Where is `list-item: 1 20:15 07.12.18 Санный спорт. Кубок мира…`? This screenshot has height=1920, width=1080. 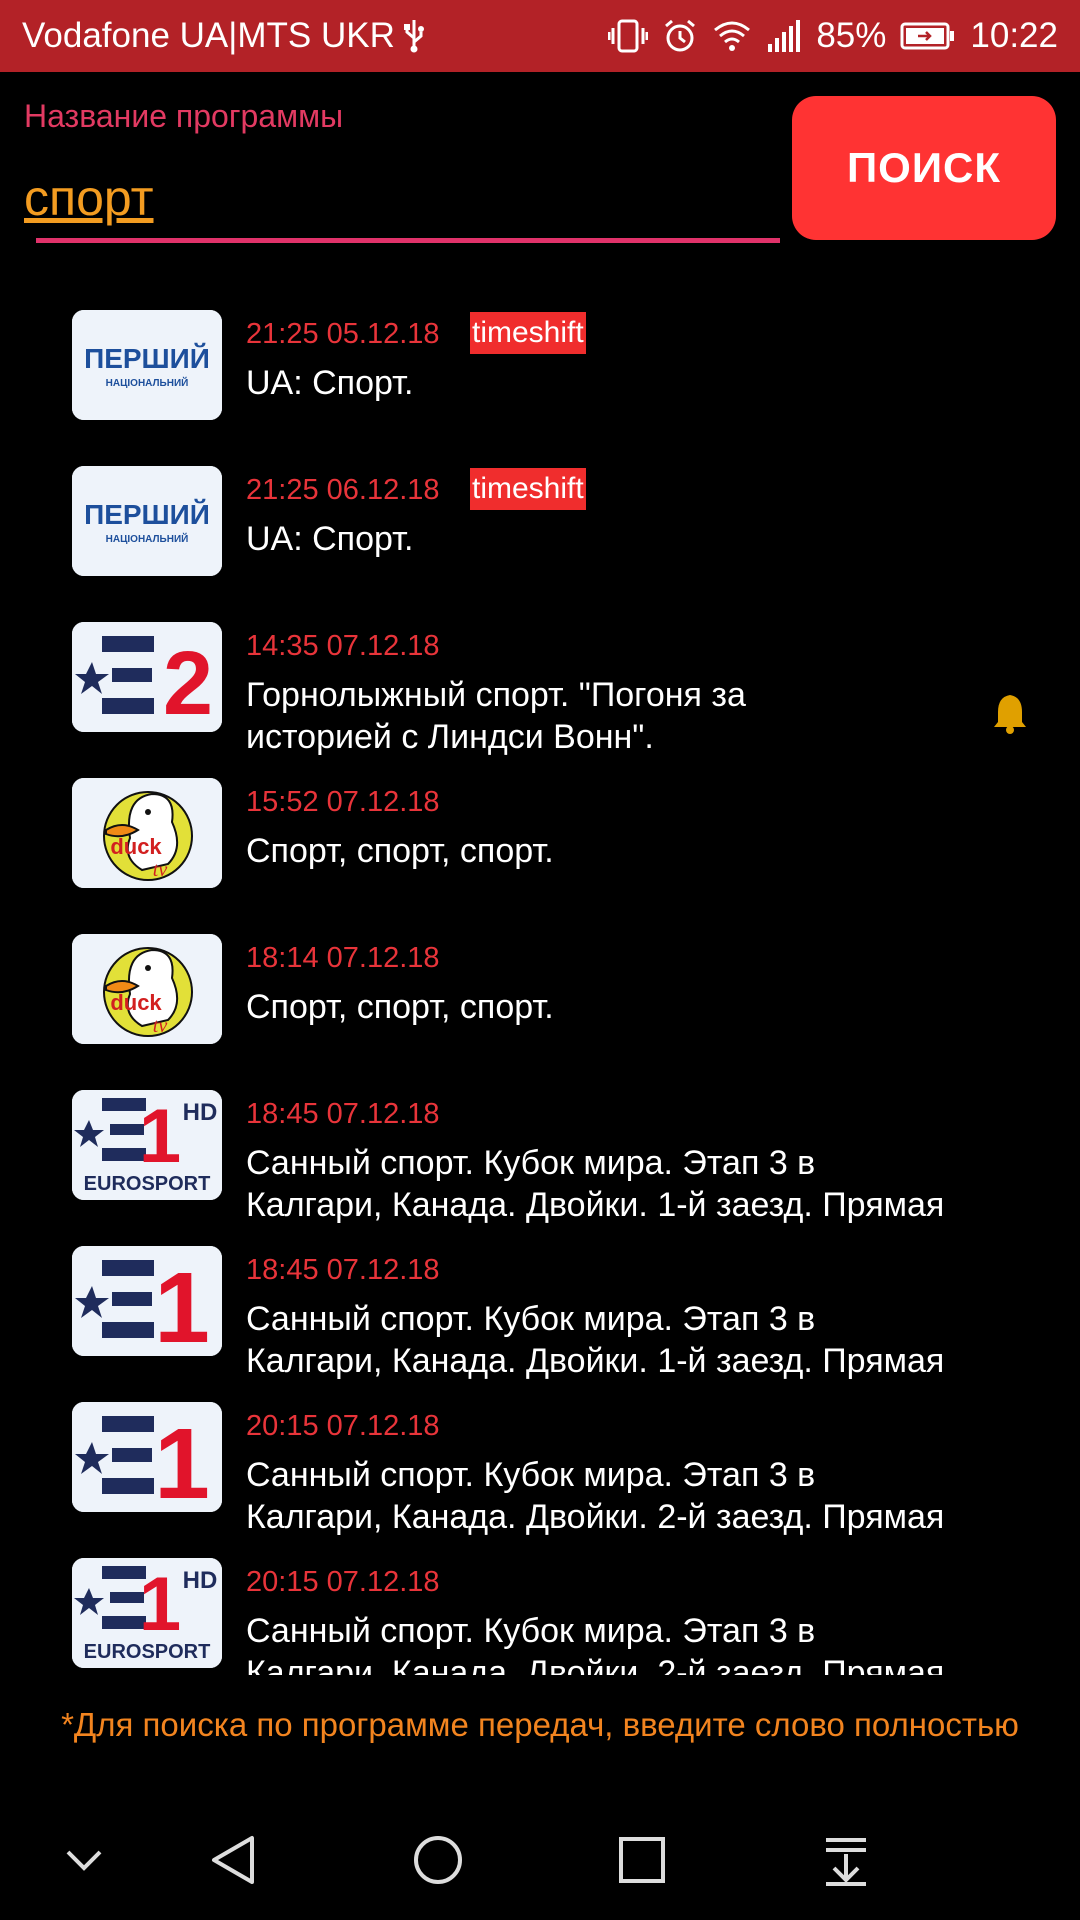
list-item: 1 20:15 07.12.18 Санный спорт. Кубок мира… is located at coordinates (540, 1460).